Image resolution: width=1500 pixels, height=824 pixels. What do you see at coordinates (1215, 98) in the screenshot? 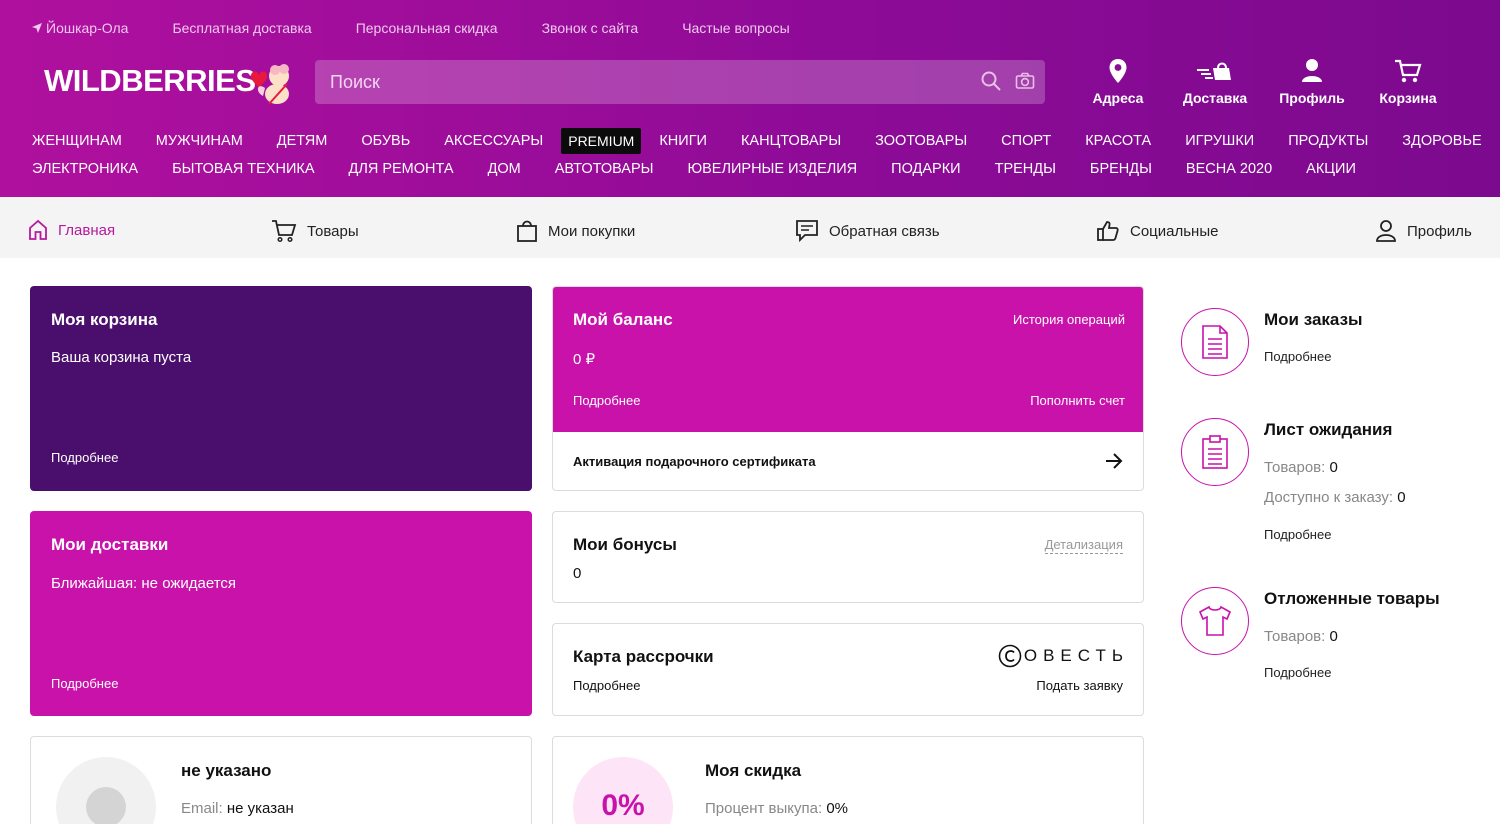
I see `delivery-label: Доставка` at bounding box center [1215, 98].